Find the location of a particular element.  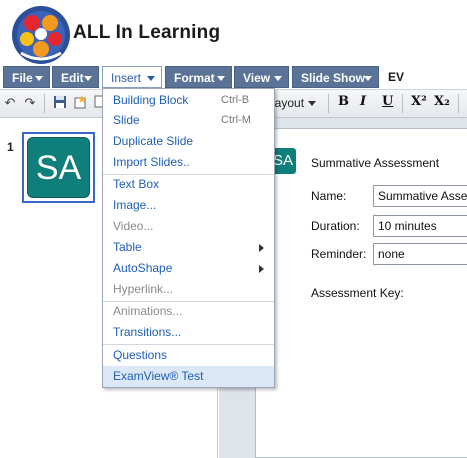

undo-icon: ↶ is located at coordinates (10, 103).